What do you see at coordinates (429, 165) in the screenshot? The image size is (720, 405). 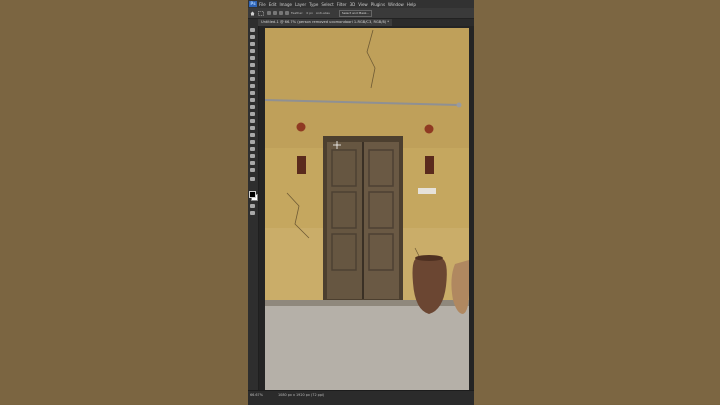 I see `right-lantern` at bounding box center [429, 165].